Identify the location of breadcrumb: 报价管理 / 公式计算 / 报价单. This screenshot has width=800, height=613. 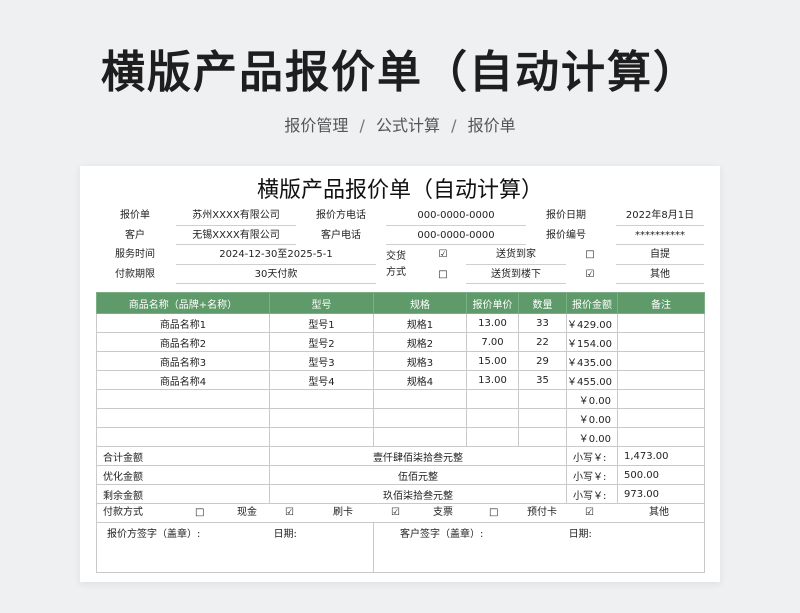
(400, 124).